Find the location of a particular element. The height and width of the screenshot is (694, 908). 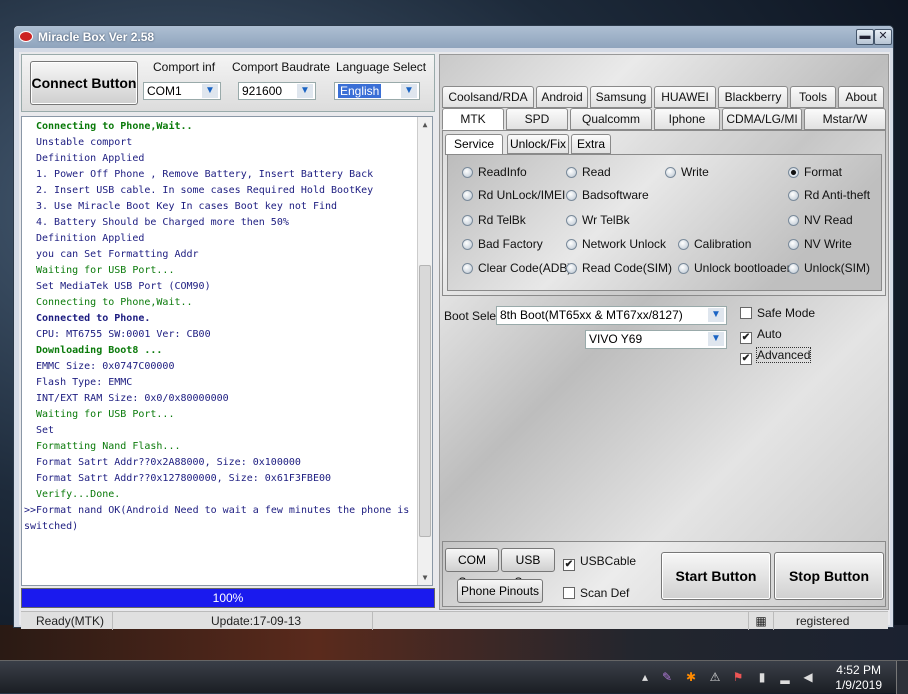

scroll-up-icon: ▲ is located at coordinates (425, 124).